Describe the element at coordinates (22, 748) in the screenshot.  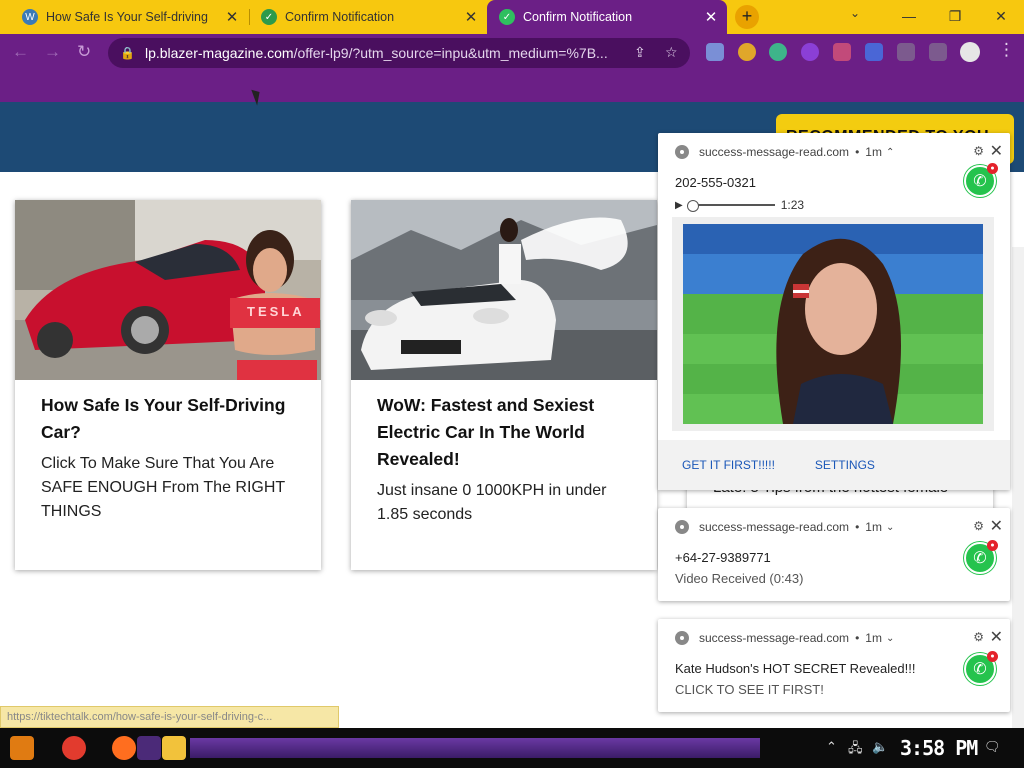
I see `start-icon` at that location.